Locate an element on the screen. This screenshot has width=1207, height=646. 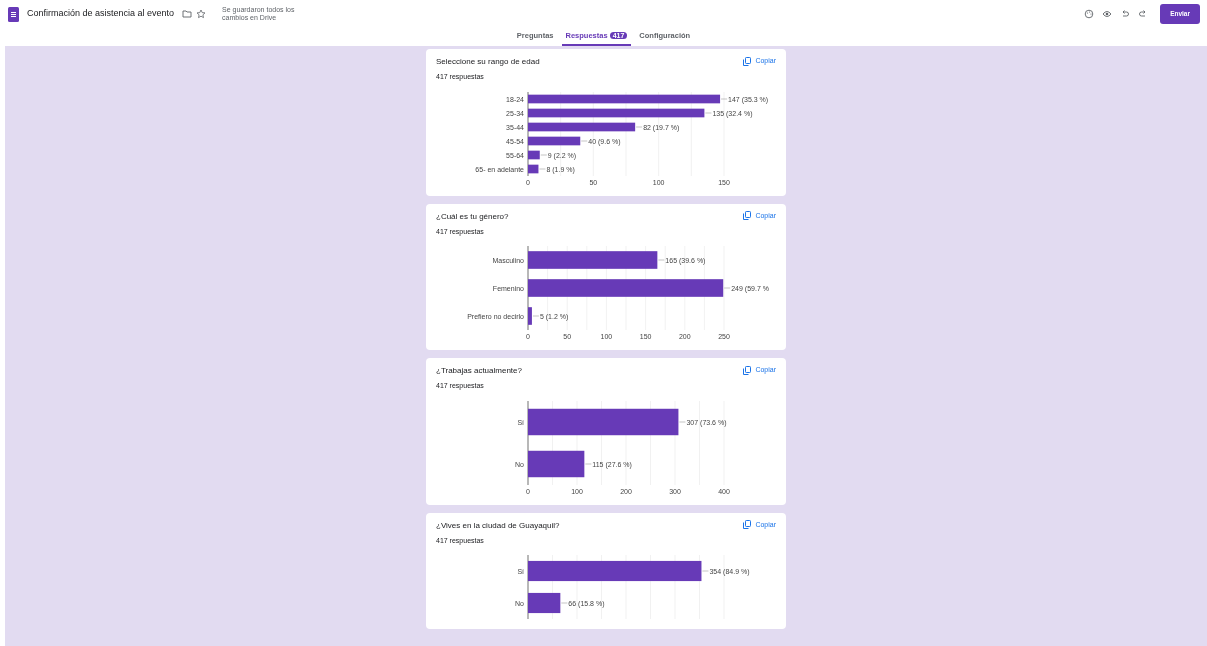
chart-axis is located at coordinates (528, 587).